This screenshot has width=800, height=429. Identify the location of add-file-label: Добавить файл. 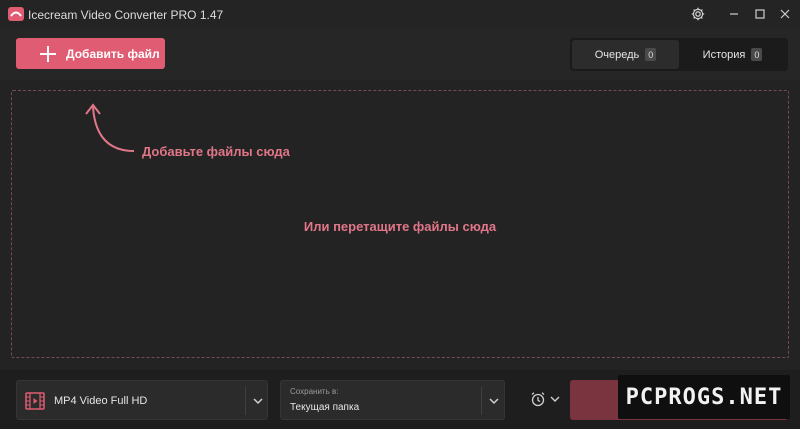
(113, 53).